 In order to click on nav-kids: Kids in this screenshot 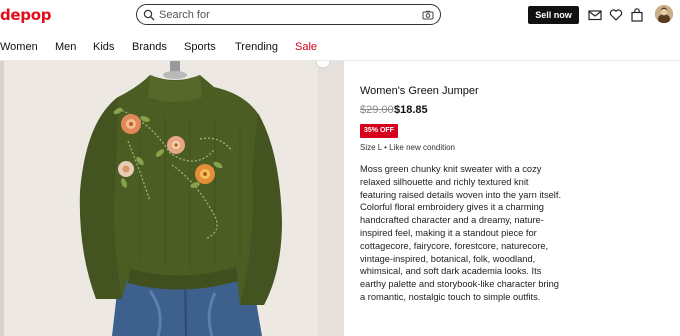, I will do `click(103, 47)`.